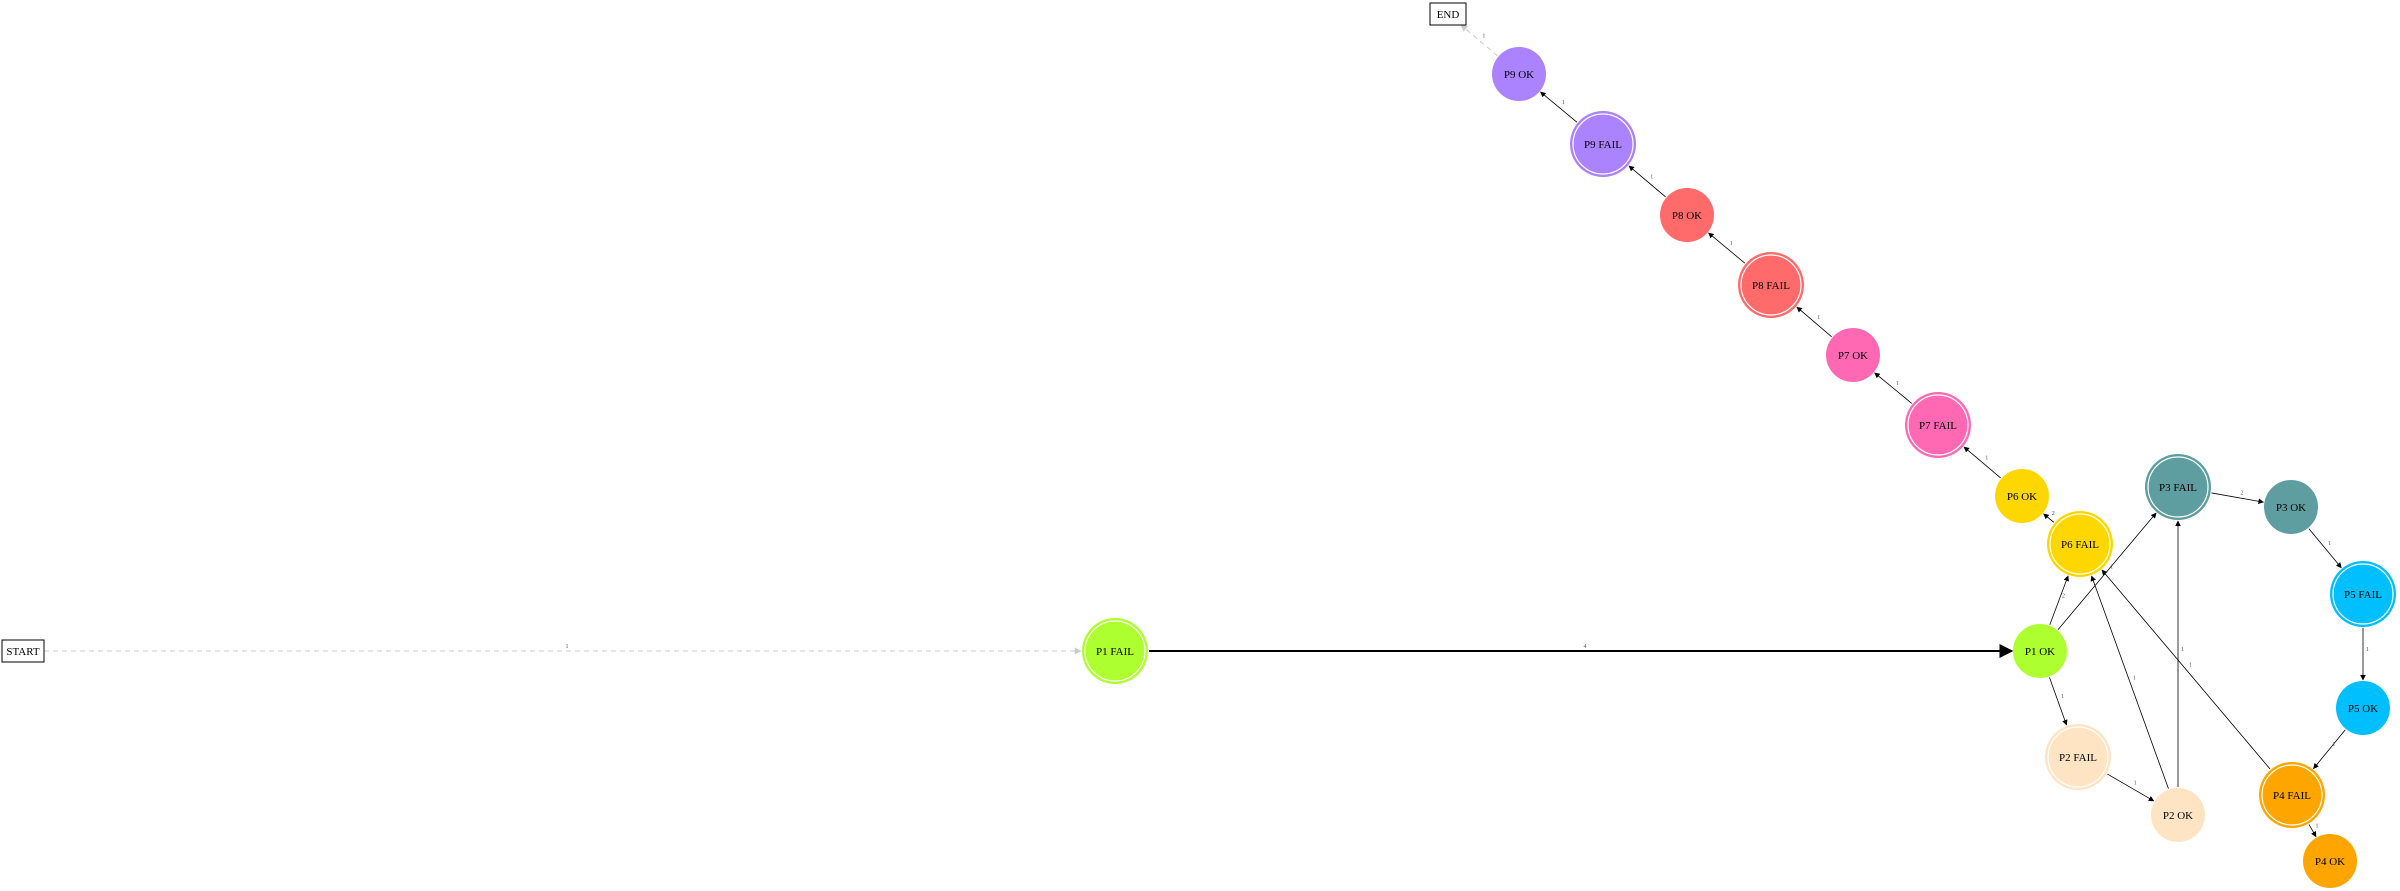 Image resolution: width=2400 pixels, height=891 pixels. I want to click on node-p9ok: P9 OK, so click(1519, 74).